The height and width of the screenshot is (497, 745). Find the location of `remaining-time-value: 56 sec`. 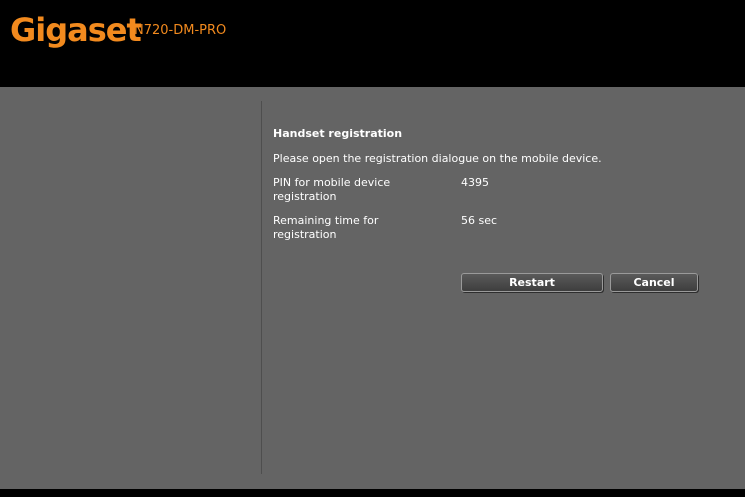

remaining-time-value: 56 sec is located at coordinates (479, 220).